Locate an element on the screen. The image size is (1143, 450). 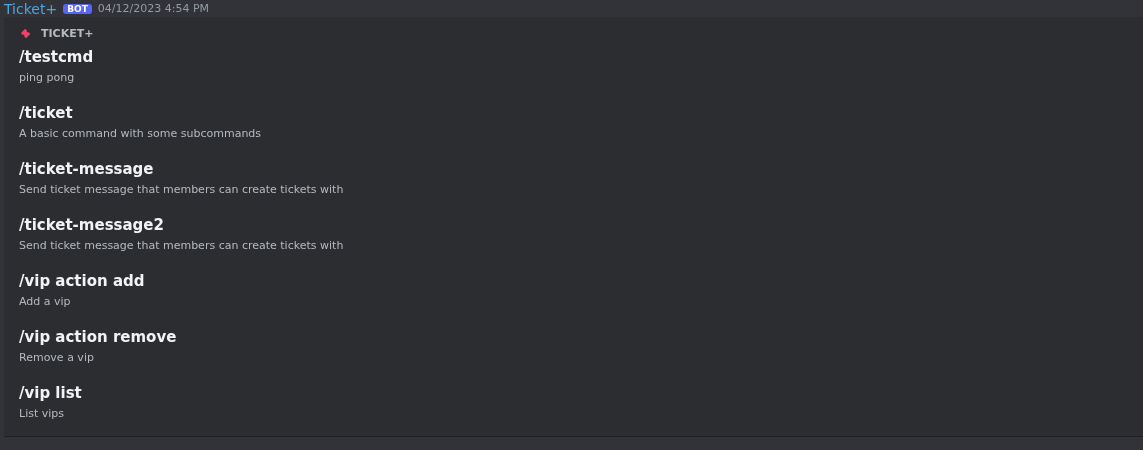
command-name: /ticket-message is located at coordinates (581, 169).